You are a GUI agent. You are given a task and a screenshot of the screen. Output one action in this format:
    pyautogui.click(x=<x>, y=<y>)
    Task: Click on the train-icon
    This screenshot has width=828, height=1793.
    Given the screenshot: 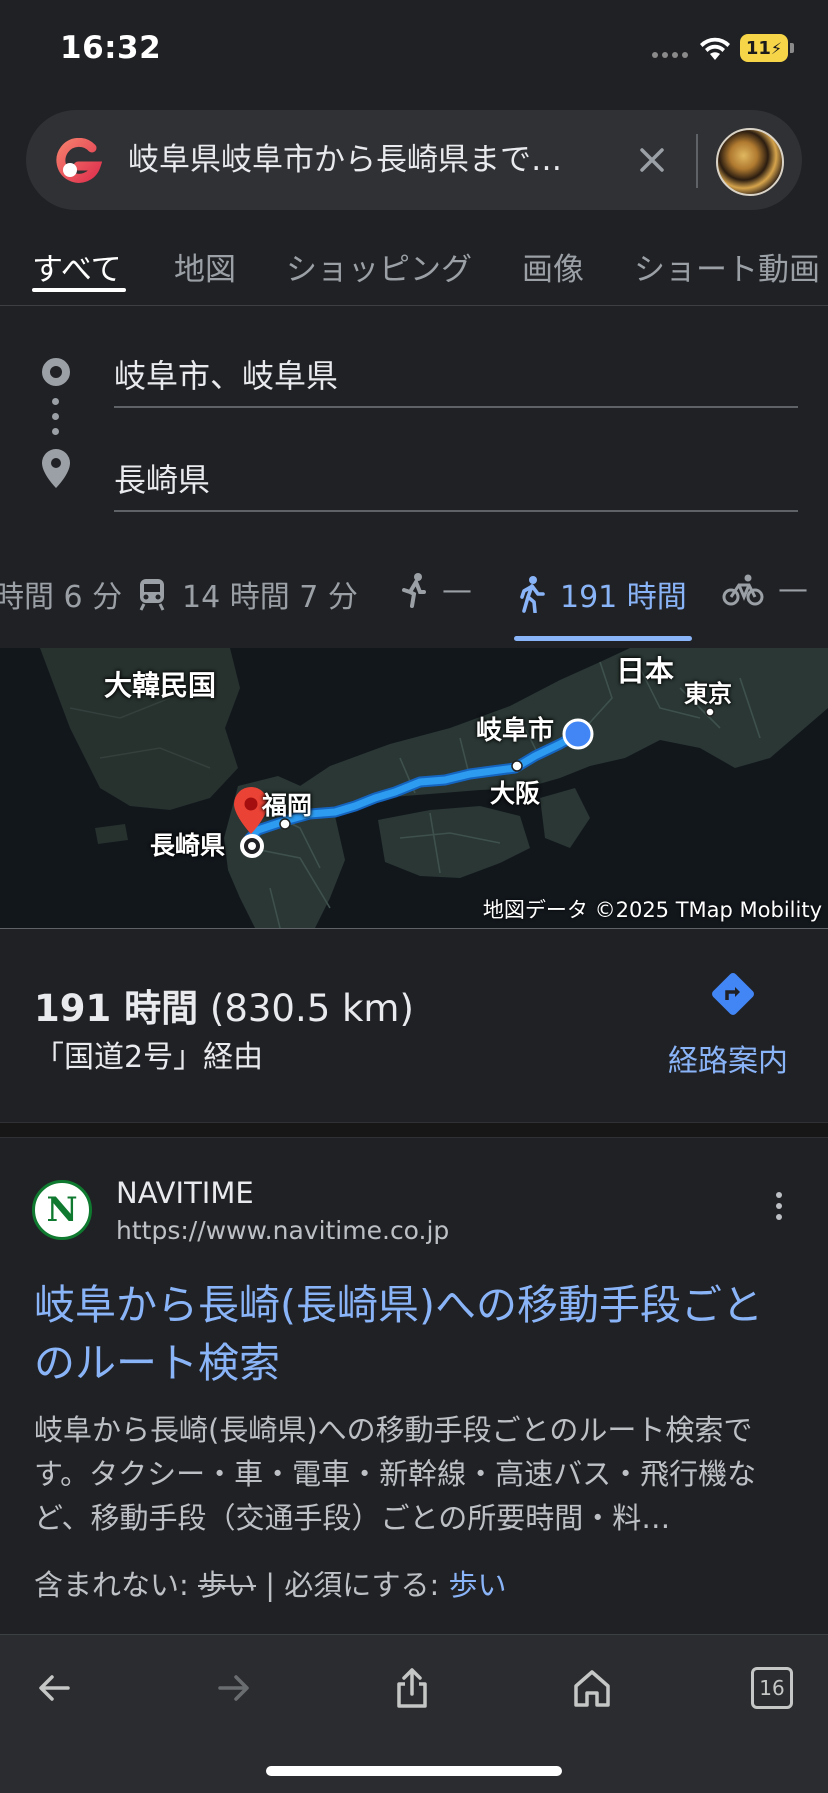 What is the action you would take?
    pyautogui.click(x=152, y=595)
    